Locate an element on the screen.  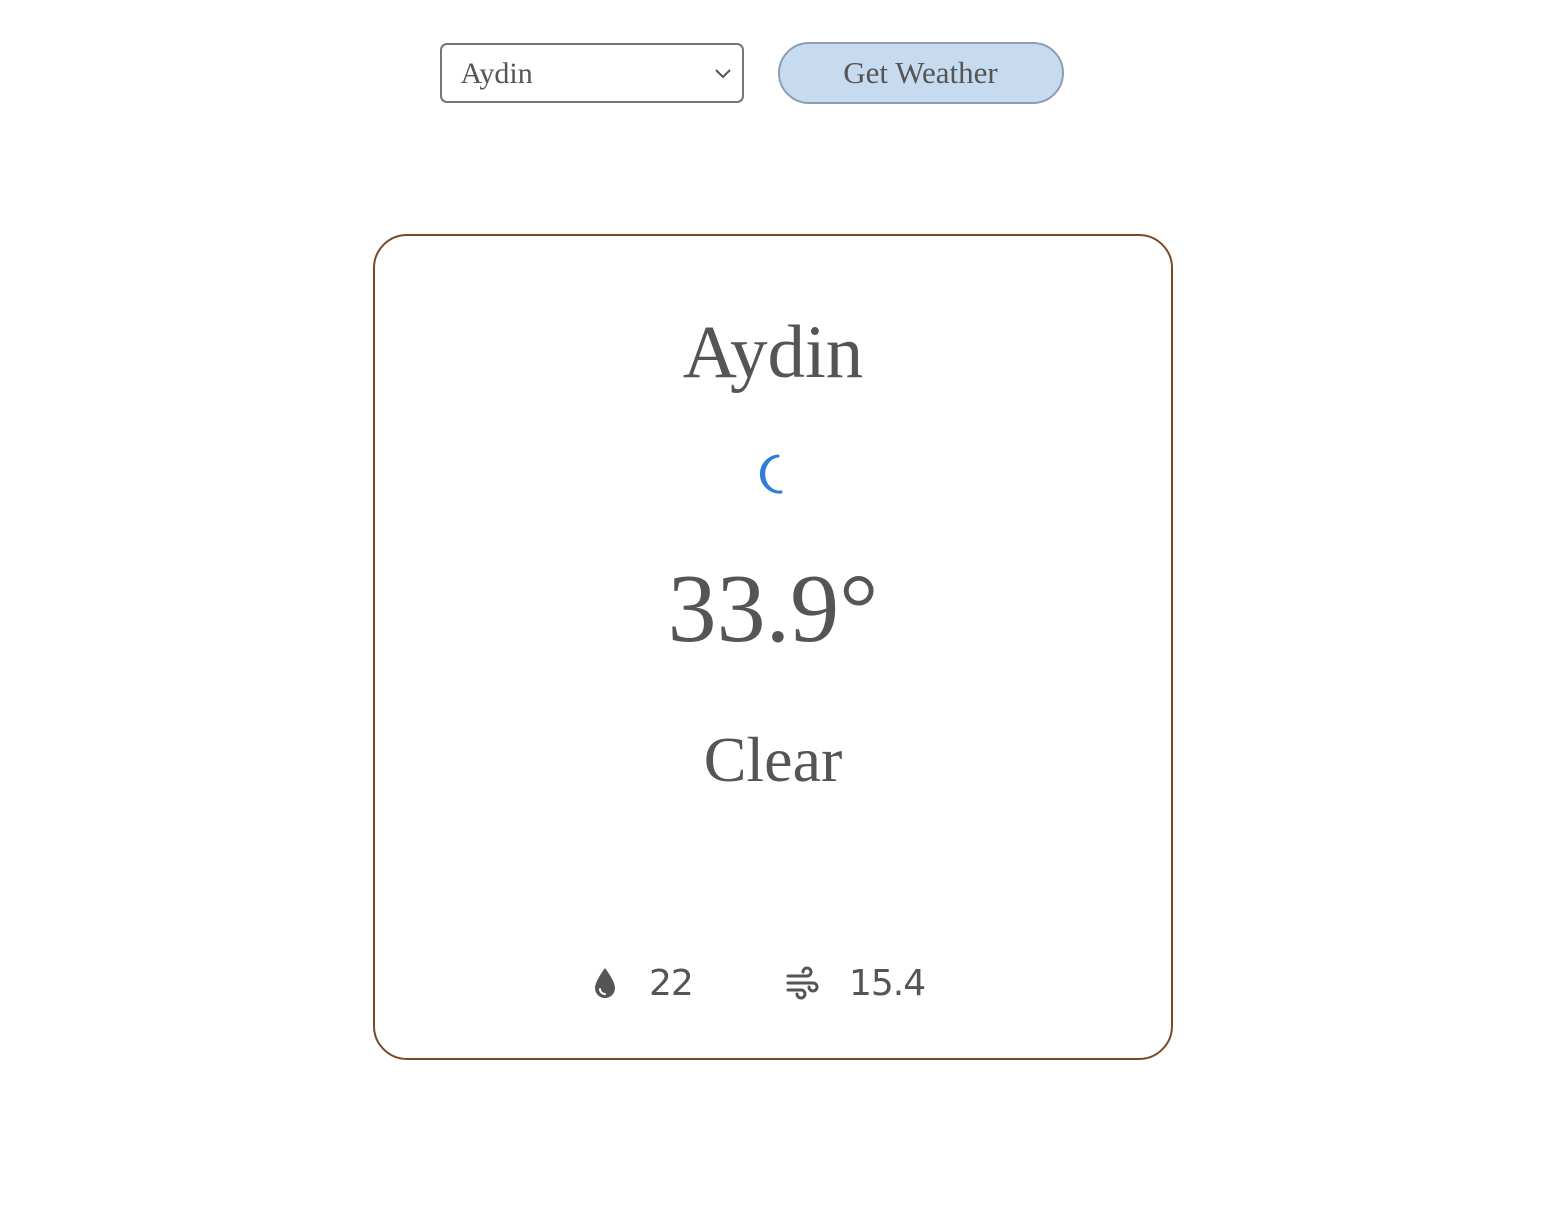
temperature: 33.9° is located at coordinates (773, 609).